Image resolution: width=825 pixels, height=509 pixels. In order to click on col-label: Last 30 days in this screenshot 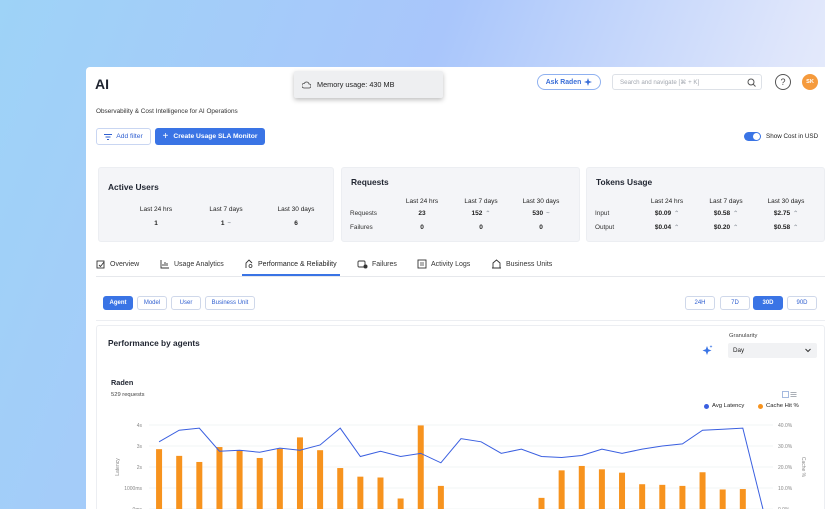, I will do `click(541, 201)`.